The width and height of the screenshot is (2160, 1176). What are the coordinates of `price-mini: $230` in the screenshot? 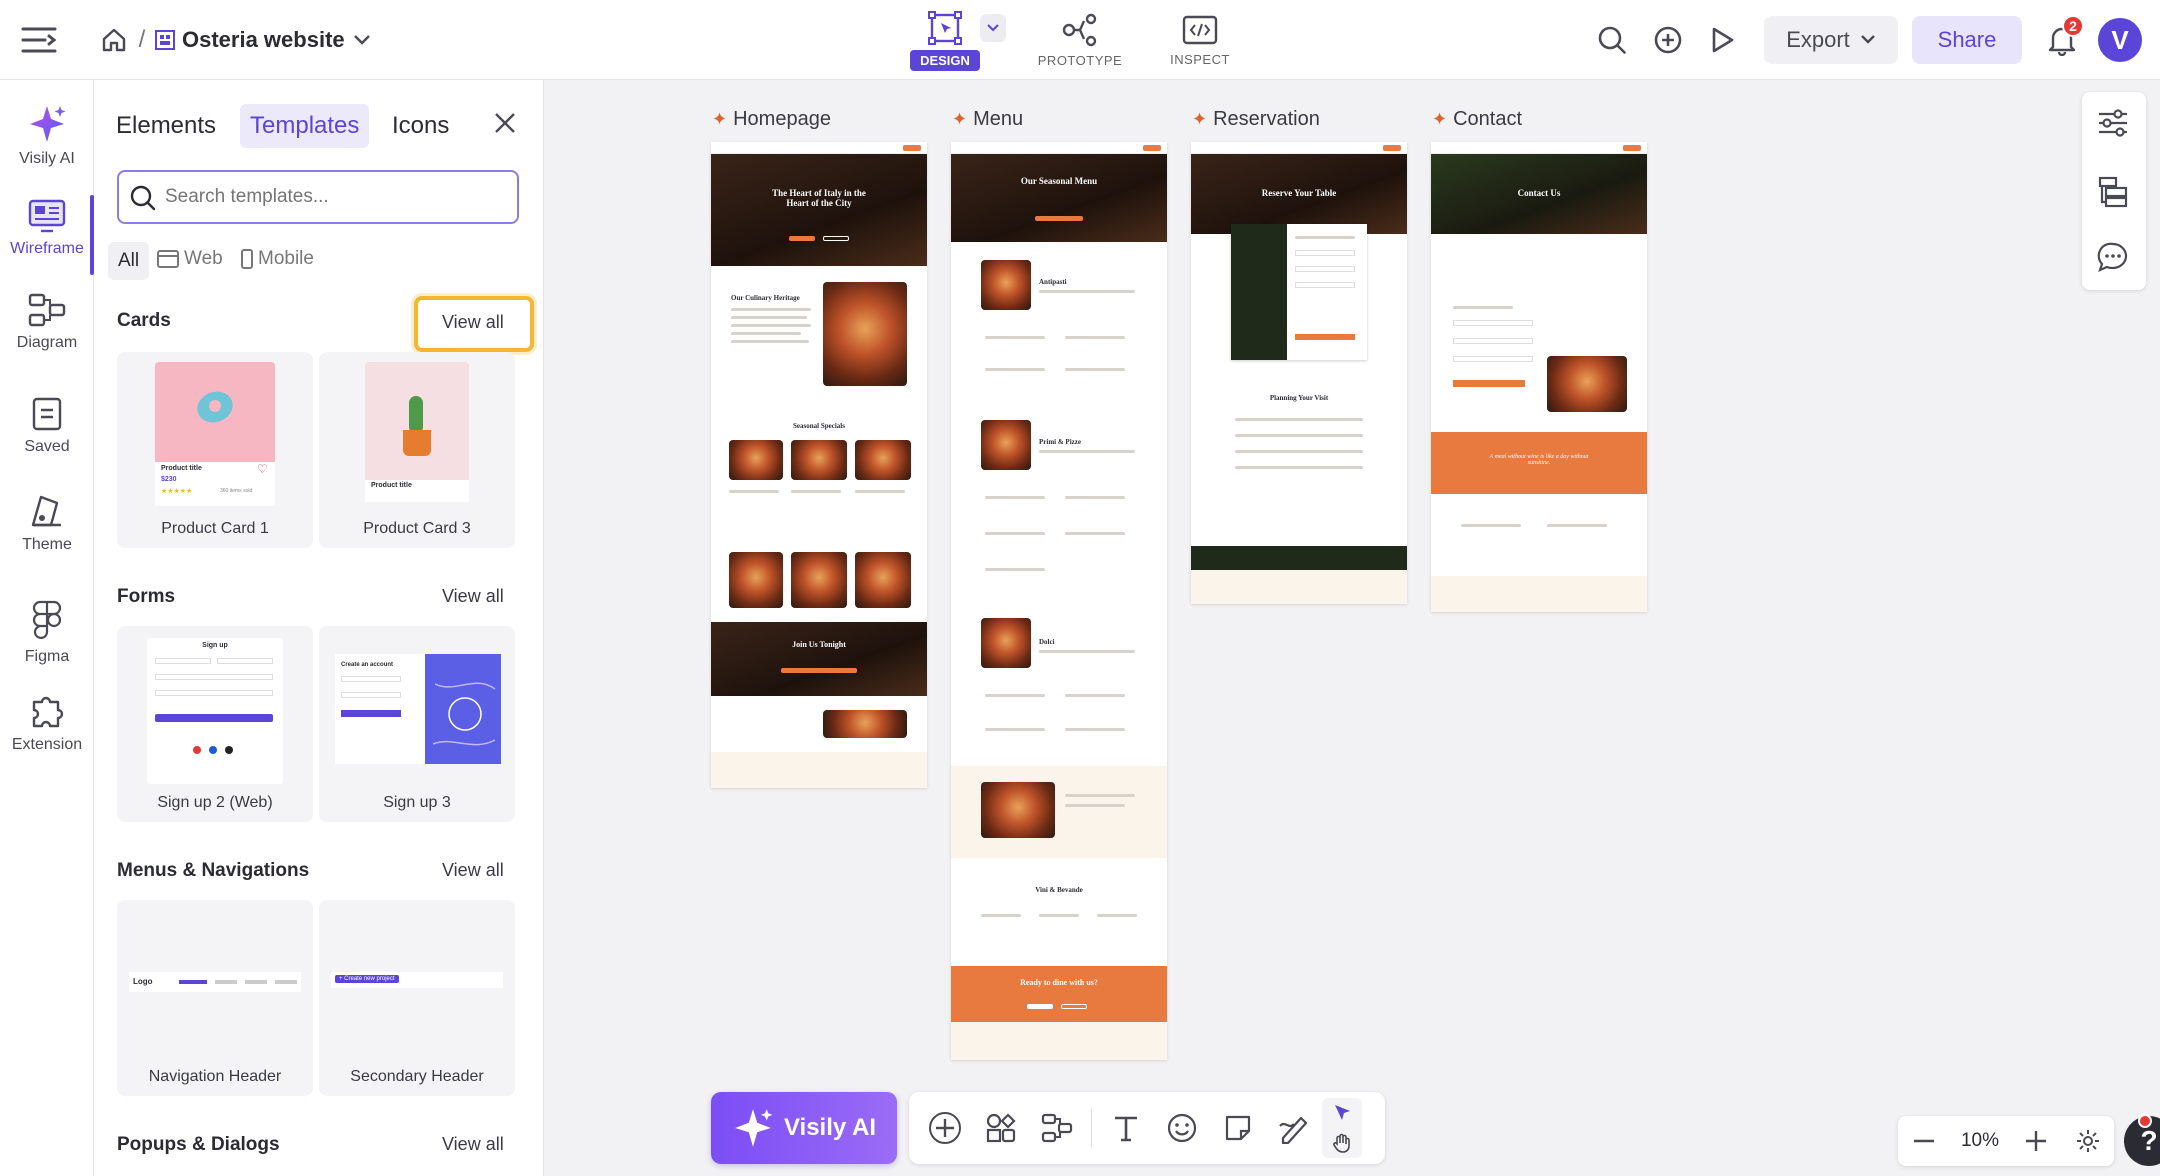 It's located at (169, 479).